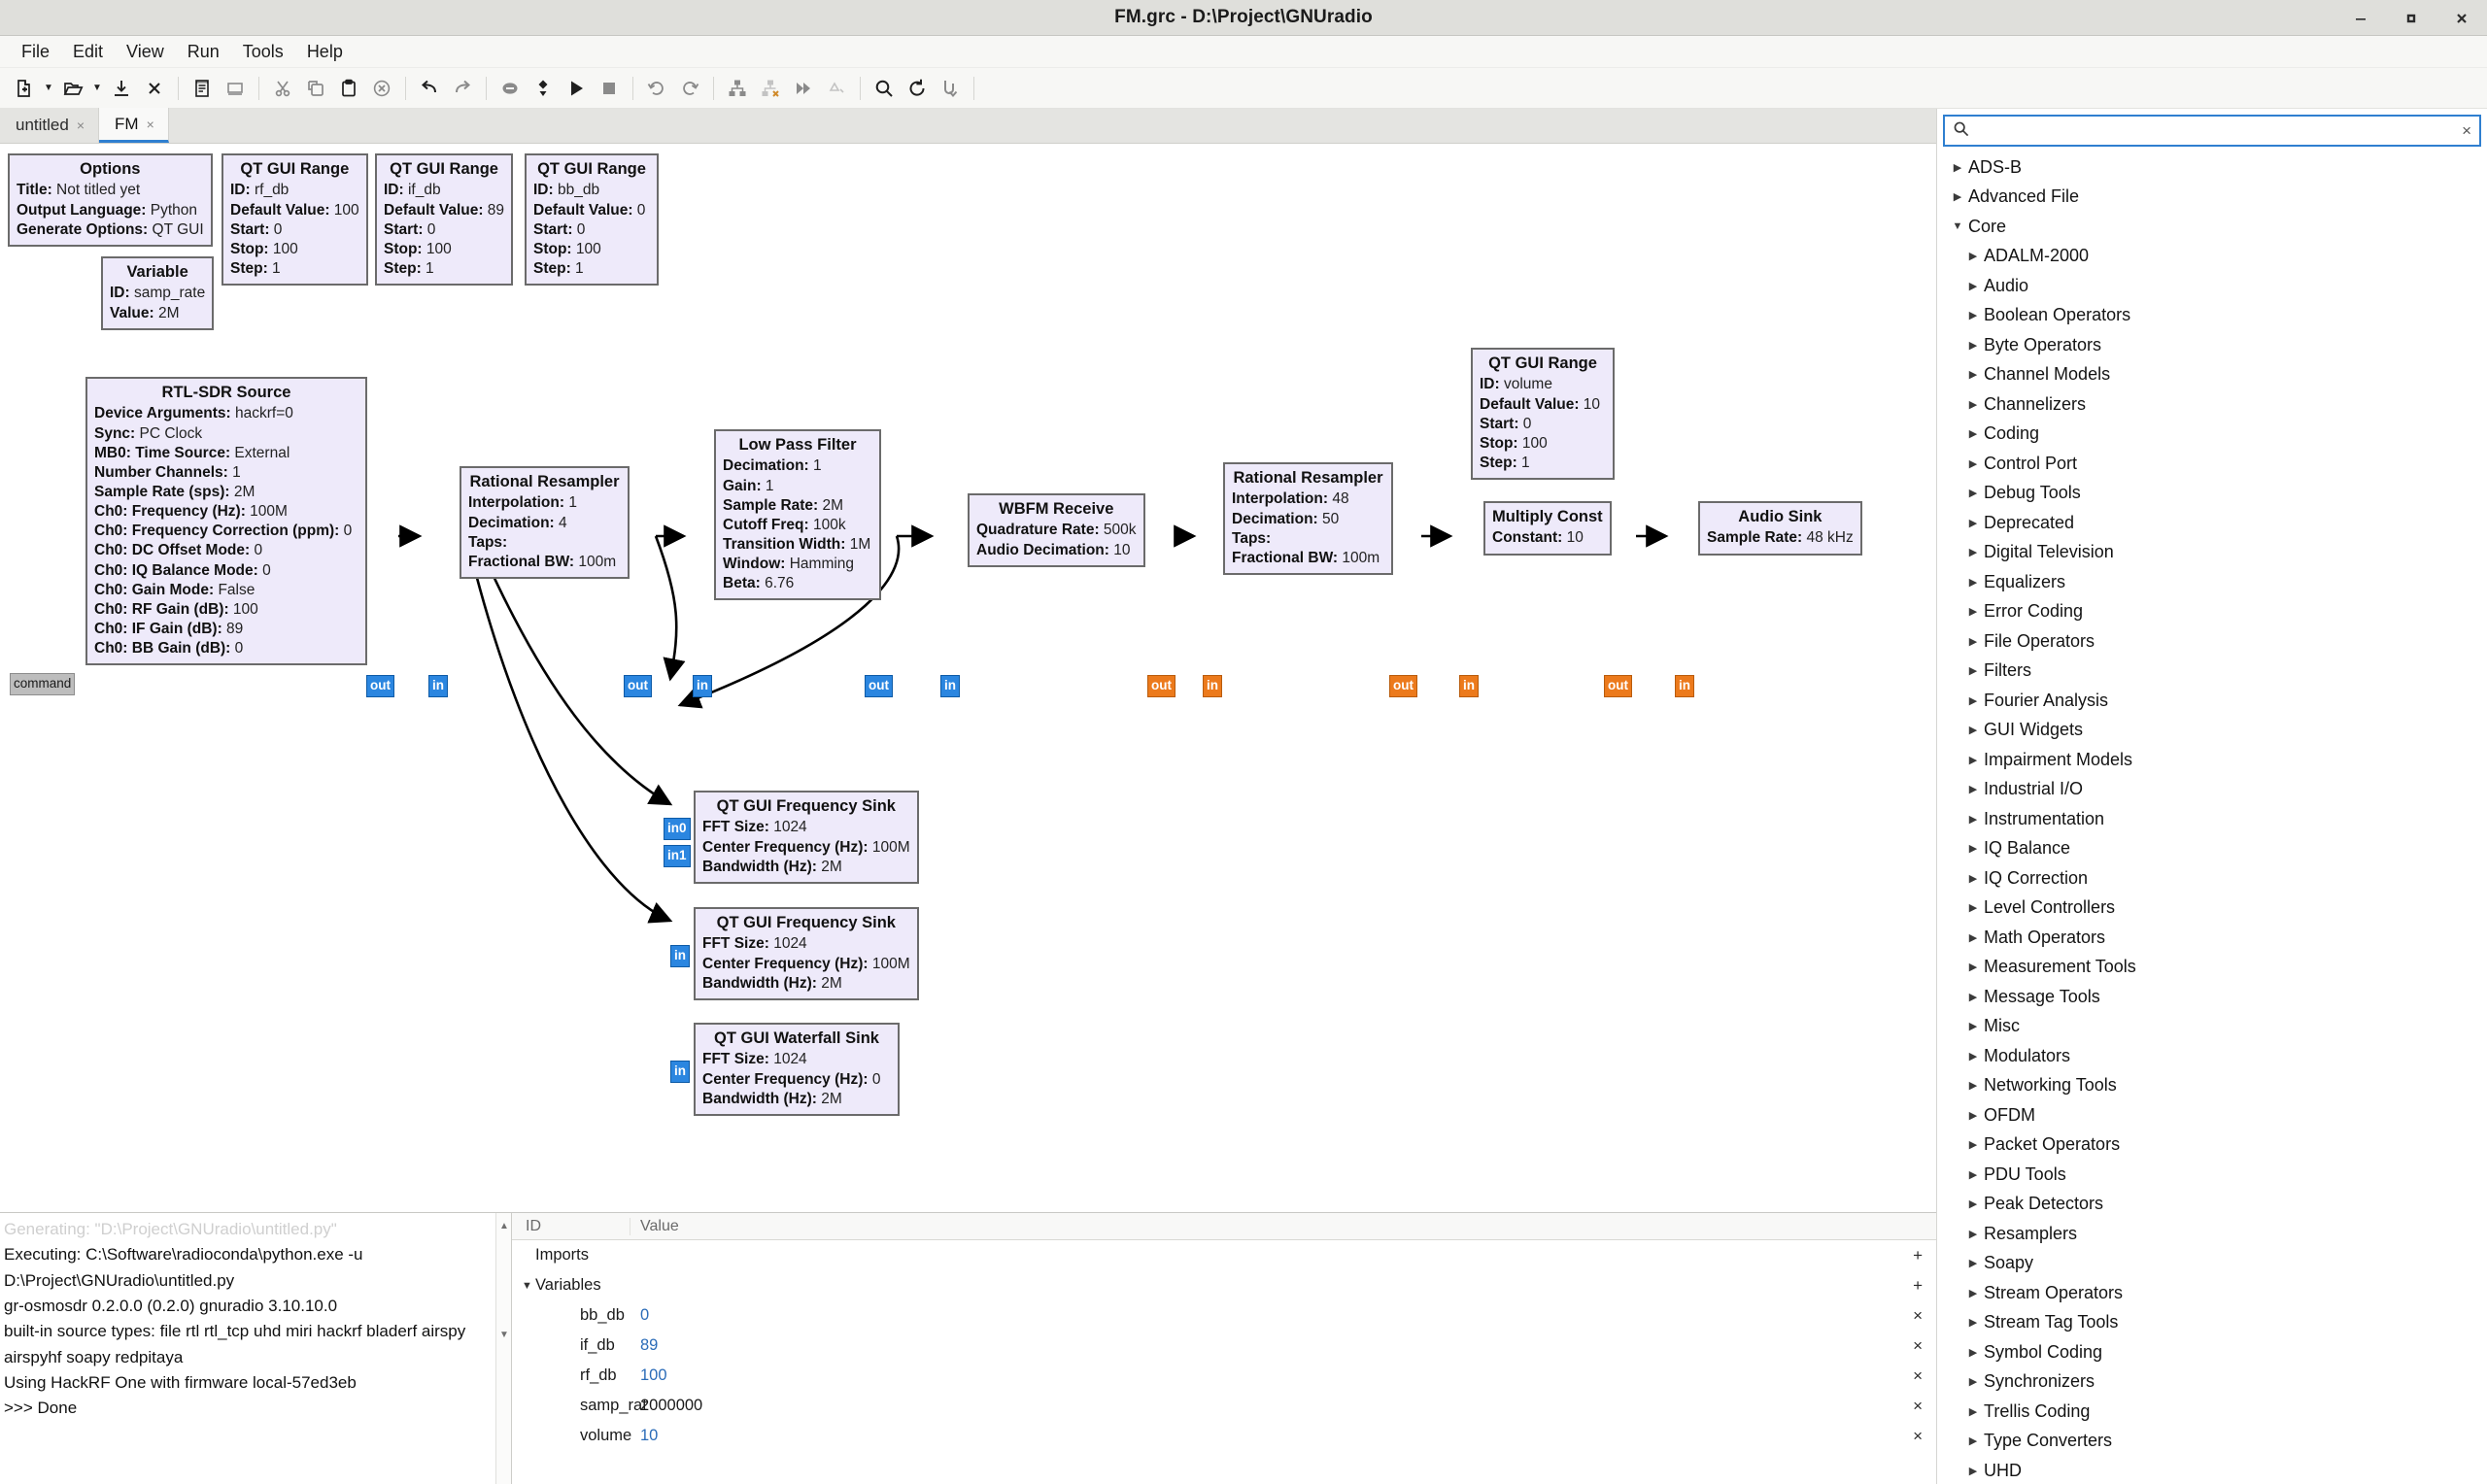  Describe the element at coordinates (2212, 968) in the screenshot. I see `tree-item-measurement-tools: ▶ Measurement Tools` at that location.